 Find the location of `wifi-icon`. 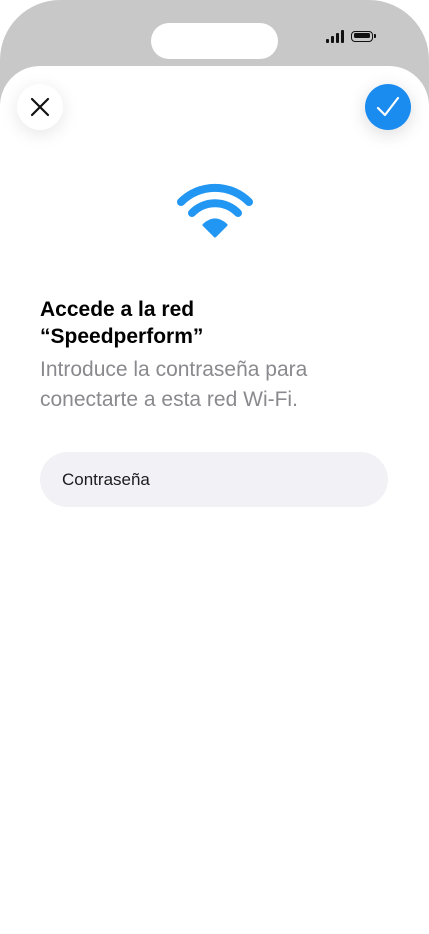

wifi-icon is located at coordinates (215, 210).